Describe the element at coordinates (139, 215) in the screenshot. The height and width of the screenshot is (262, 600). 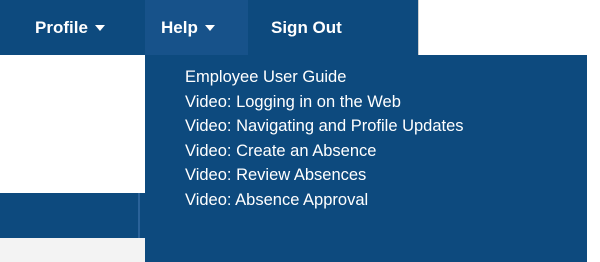
I see `band-divider` at that location.